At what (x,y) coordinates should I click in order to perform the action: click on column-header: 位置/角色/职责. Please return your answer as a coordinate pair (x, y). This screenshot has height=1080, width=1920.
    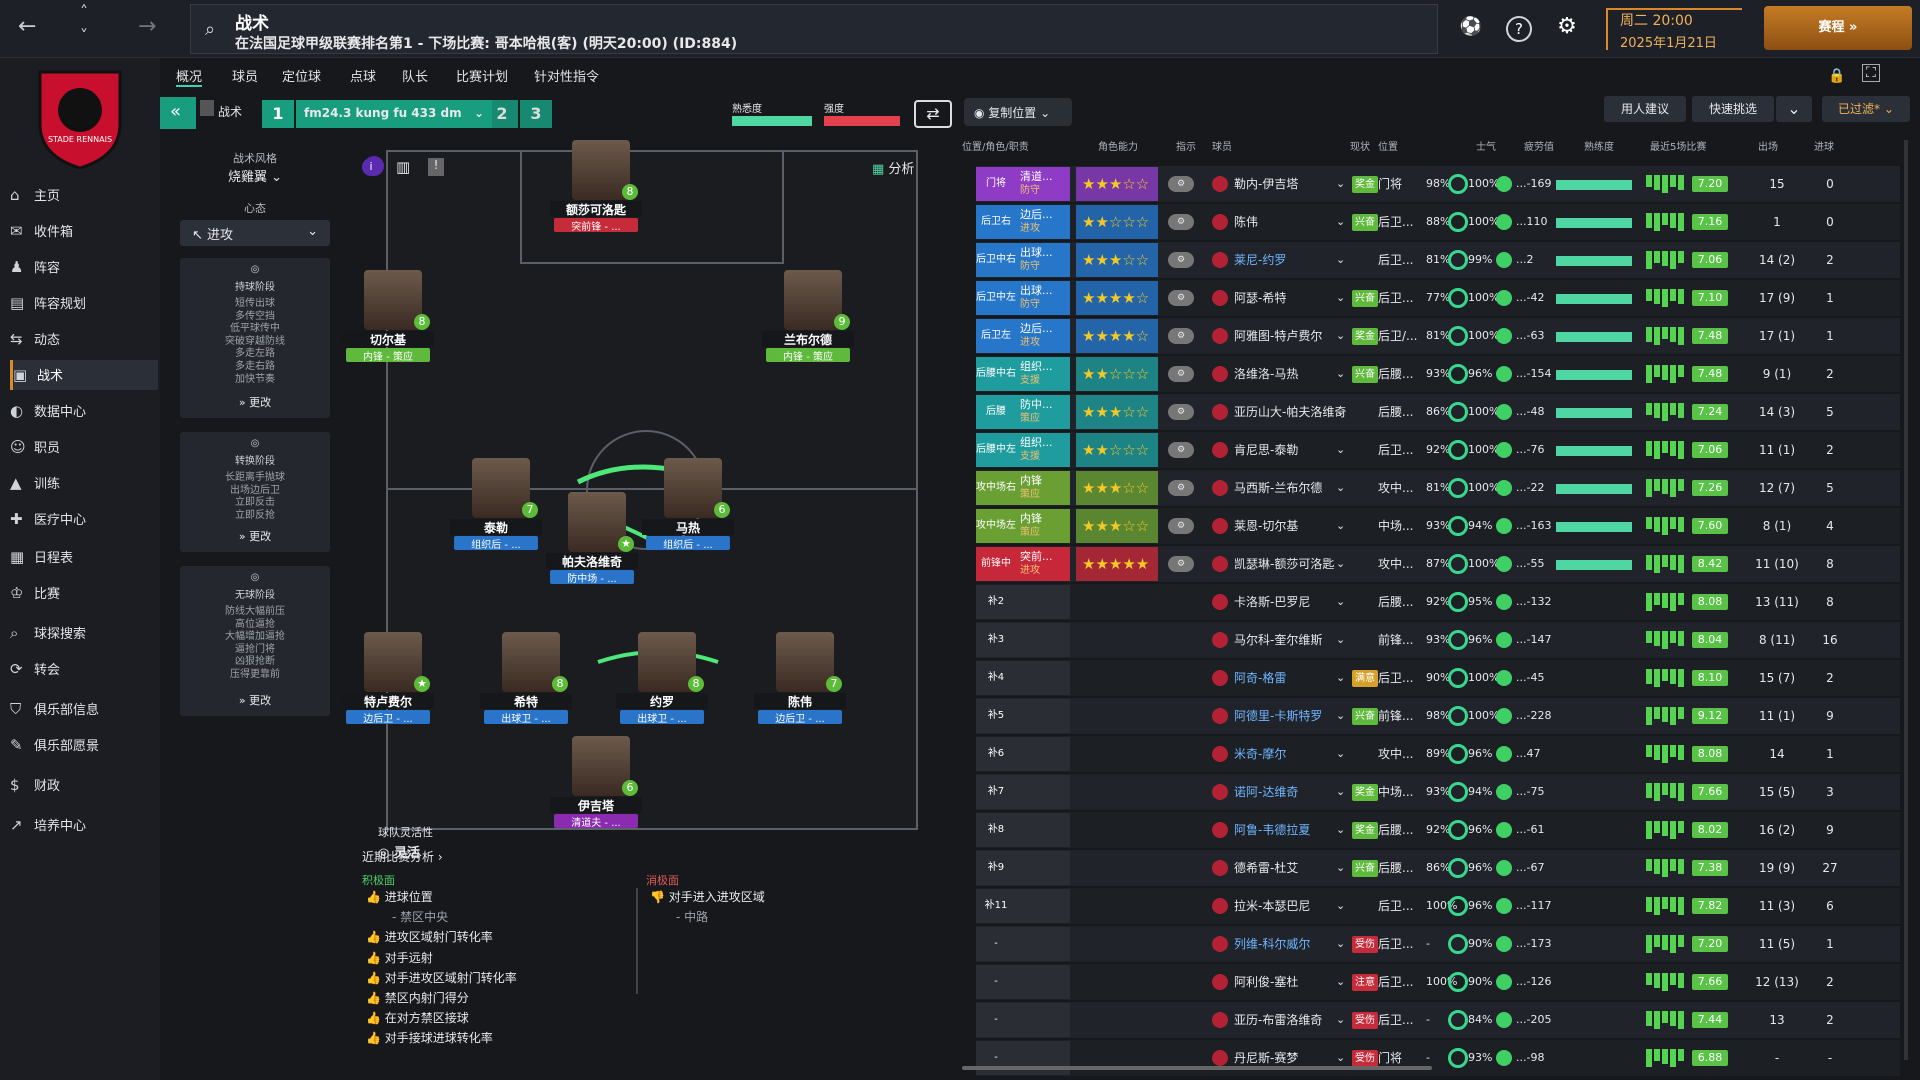
    Looking at the image, I should click on (995, 145).